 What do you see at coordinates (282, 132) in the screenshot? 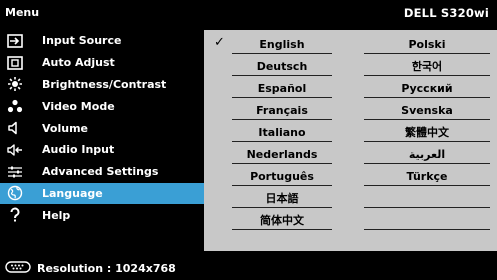
I see `language-option-italiano: Italiano` at bounding box center [282, 132].